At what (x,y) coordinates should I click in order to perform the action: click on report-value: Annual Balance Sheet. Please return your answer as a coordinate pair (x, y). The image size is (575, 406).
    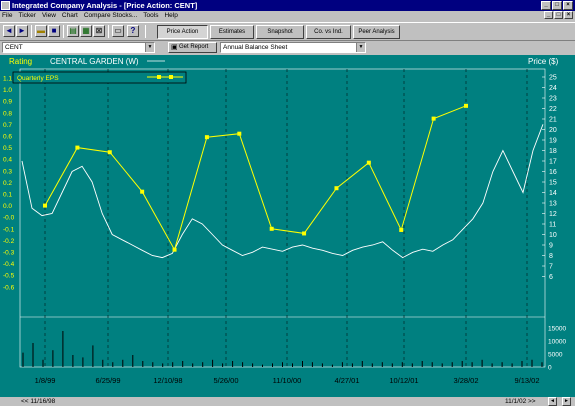
    Looking at the image, I should click on (255, 47).